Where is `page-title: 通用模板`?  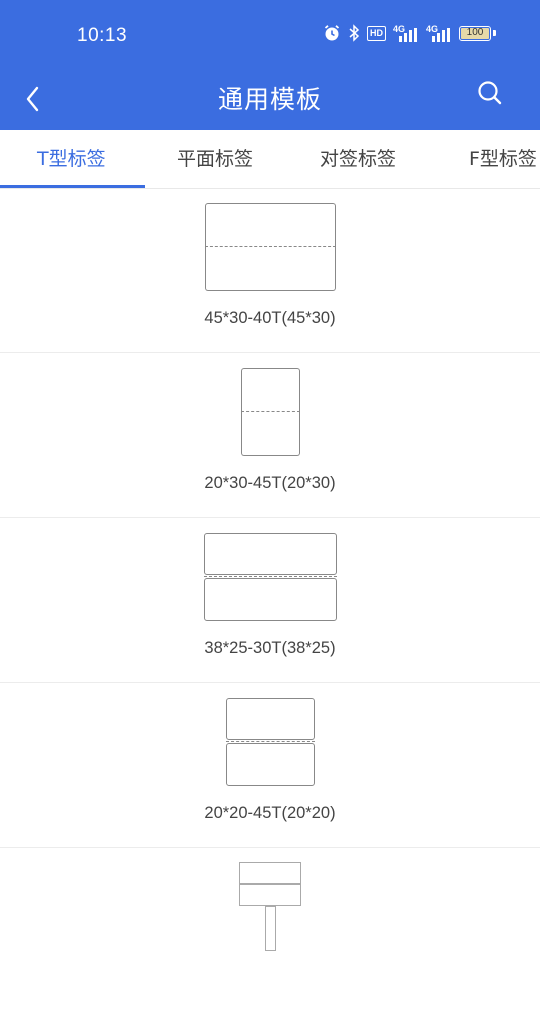 page-title: 通用模板 is located at coordinates (269, 99).